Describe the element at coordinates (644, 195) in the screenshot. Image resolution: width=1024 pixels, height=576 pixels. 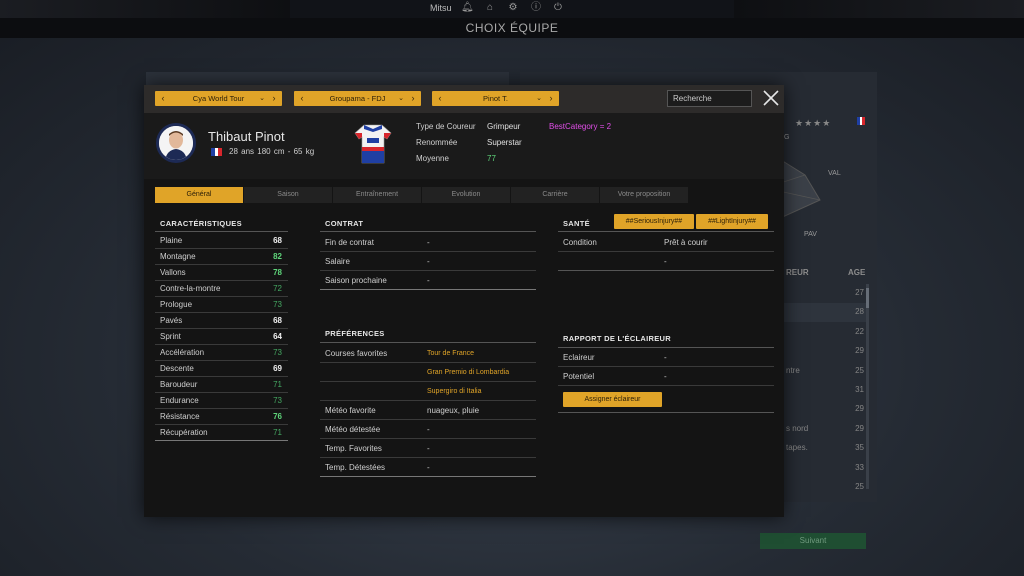
I see `tab-proposal: Votre proposition` at that location.